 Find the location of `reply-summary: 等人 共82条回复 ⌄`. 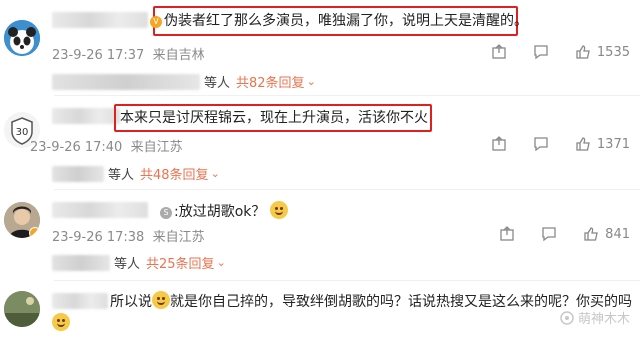

reply-summary: 等人 共82条回复 ⌄ is located at coordinates (184, 81).